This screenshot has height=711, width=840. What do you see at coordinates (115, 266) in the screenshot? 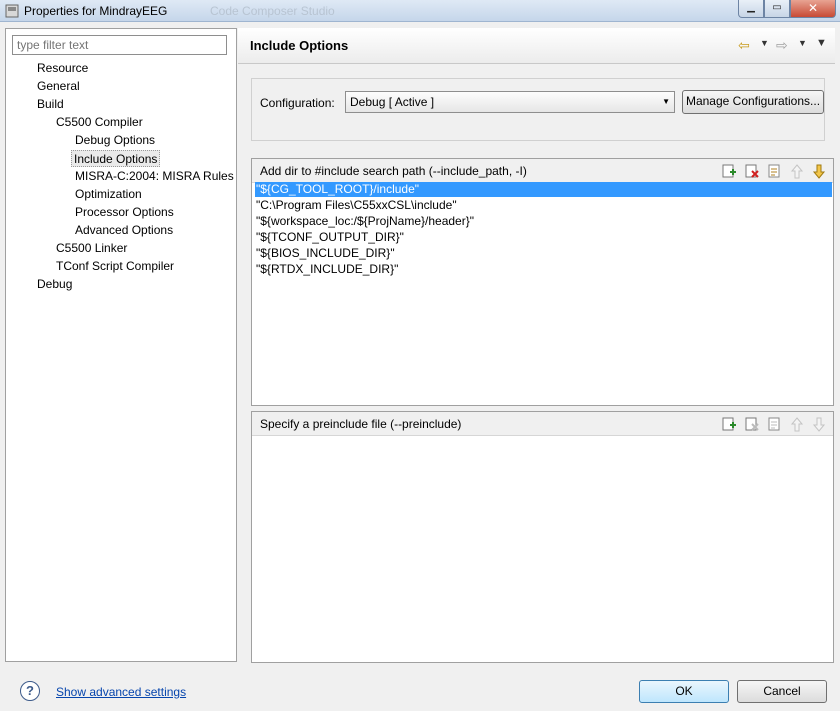
I see `tree-item: TConf Script Compiler` at bounding box center [115, 266].